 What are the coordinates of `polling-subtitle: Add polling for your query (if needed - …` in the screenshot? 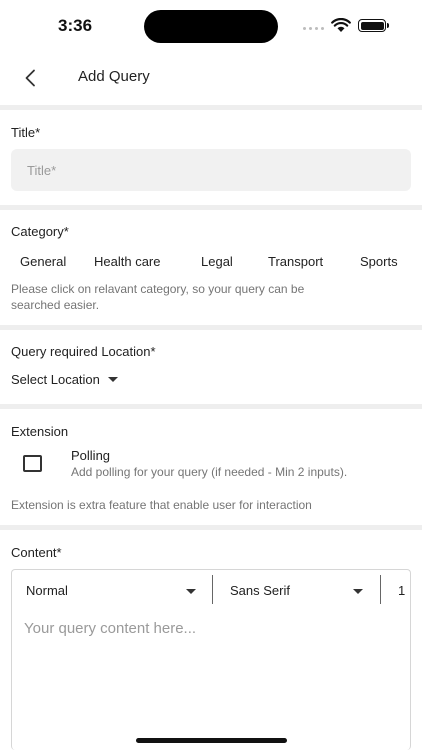 It's located at (209, 472).